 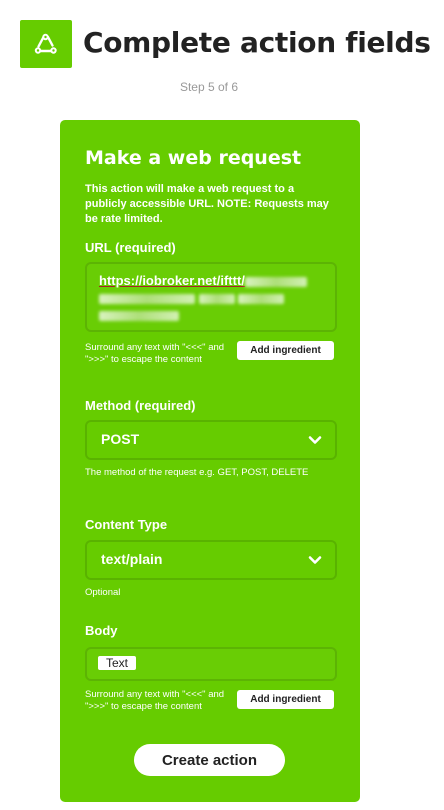 What do you see at coordinates (257, 42) in the screenshot?
I see `page-title: Complete action fields` at bounding box center [257, 42].